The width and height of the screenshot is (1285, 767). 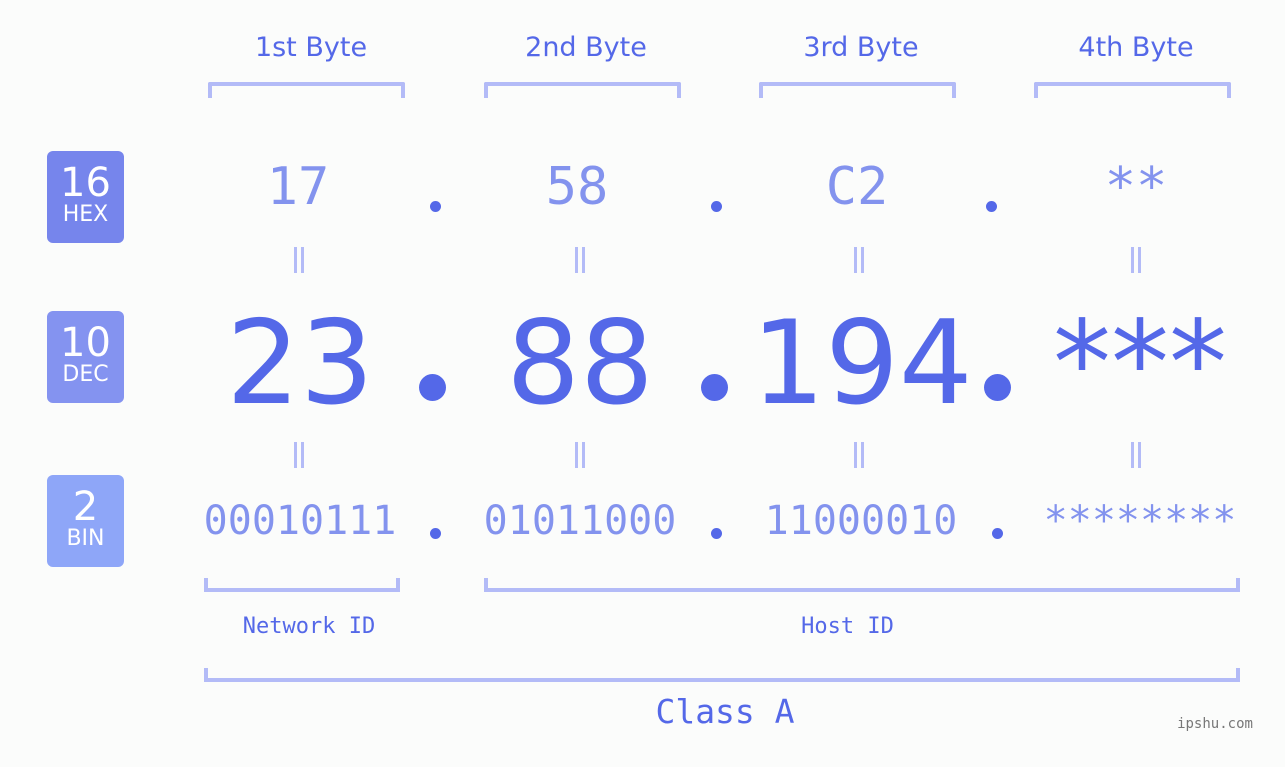 What do you see at coordinates (1140, 521) in the screenshot?
I see `bin-byte-4: ********` at bounding box center [1140, 521].